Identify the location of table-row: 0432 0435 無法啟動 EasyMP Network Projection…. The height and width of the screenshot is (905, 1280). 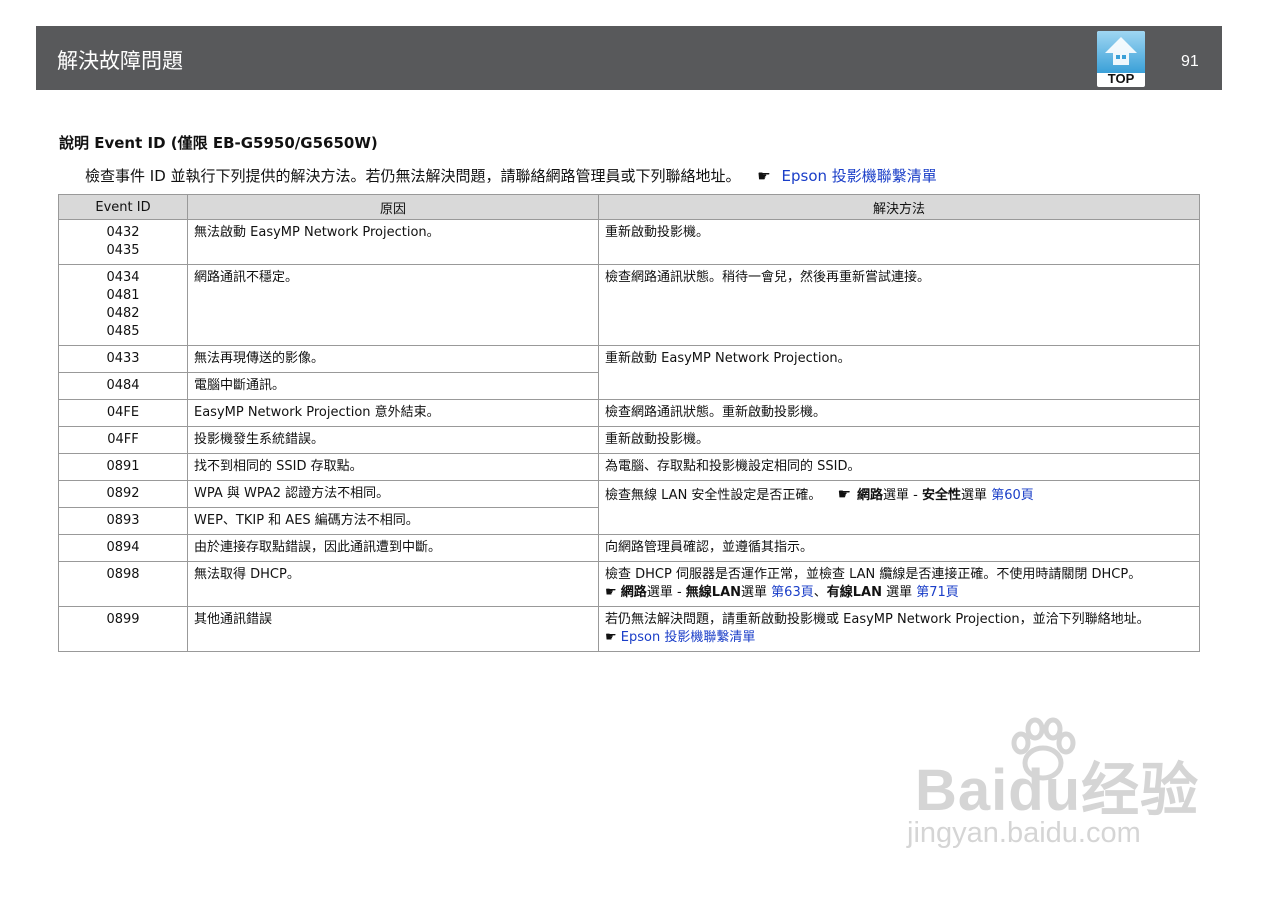
(629, 242).